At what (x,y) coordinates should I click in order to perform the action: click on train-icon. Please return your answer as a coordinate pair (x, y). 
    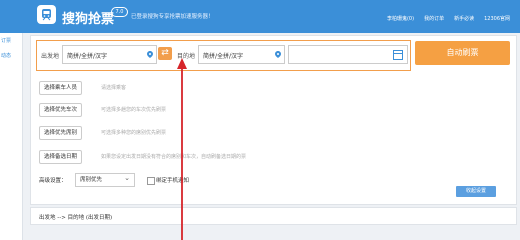
    Looking at the image, I should click on (46, 15).